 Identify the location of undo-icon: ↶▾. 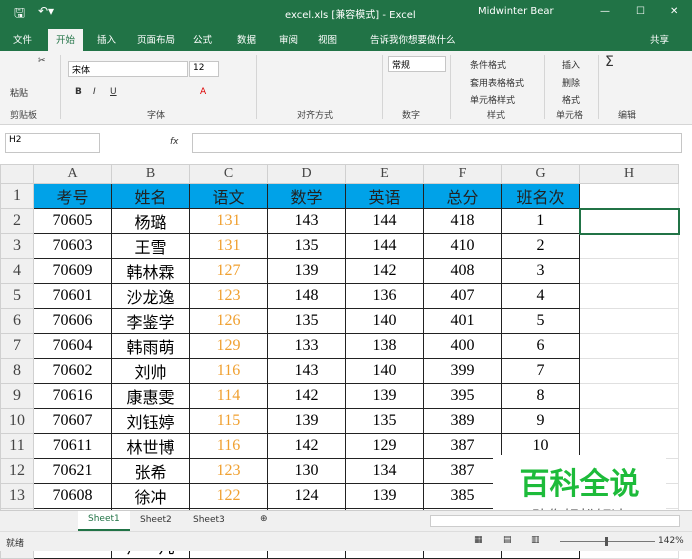
(46, 11).